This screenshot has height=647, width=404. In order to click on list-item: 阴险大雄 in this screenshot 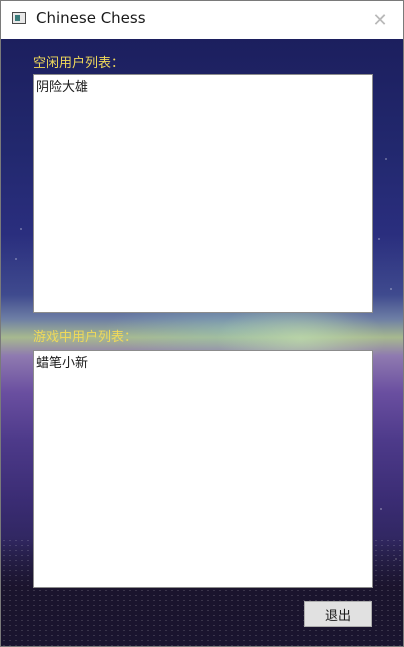, I will do `click(203, 88)`.